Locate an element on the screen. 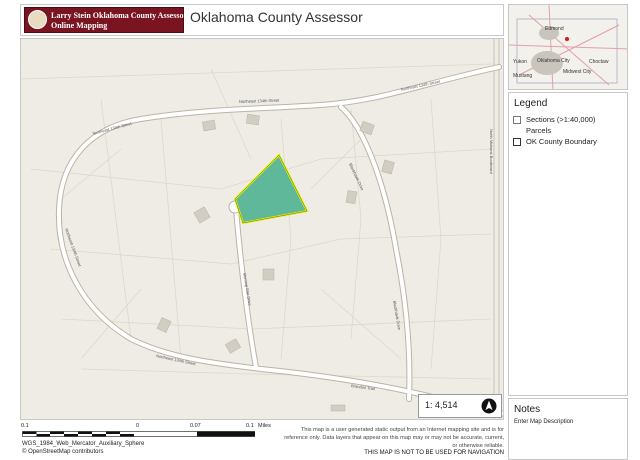 The image size is (640, 460). street-label: North Midwest Boulevard is located at coordinates (491, 151).